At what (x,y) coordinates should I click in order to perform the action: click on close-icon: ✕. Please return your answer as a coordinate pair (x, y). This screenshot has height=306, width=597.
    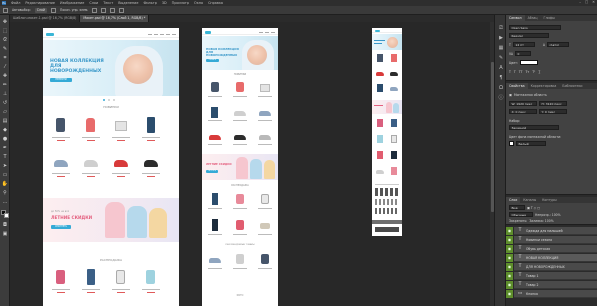
    Looking at the image, I should click on (593, 2).